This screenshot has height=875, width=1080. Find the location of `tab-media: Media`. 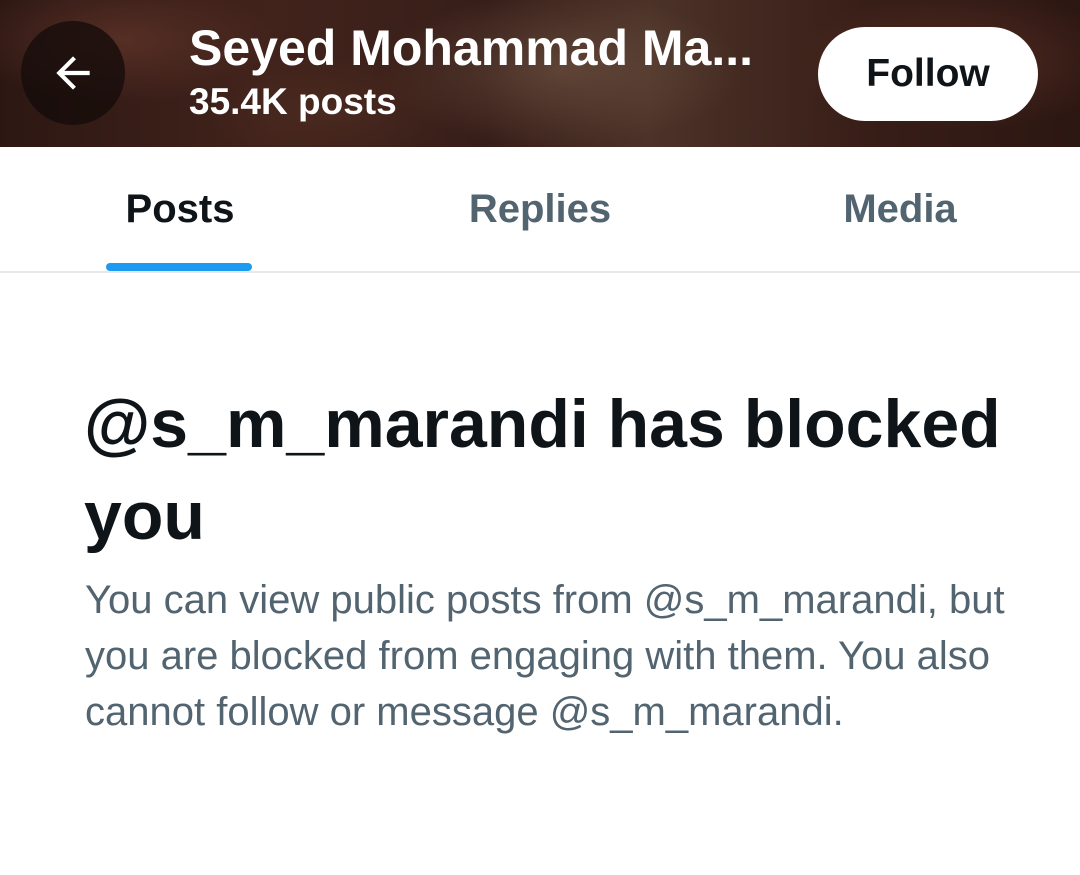

tab-media: Media is located at coordinates (900, 209).